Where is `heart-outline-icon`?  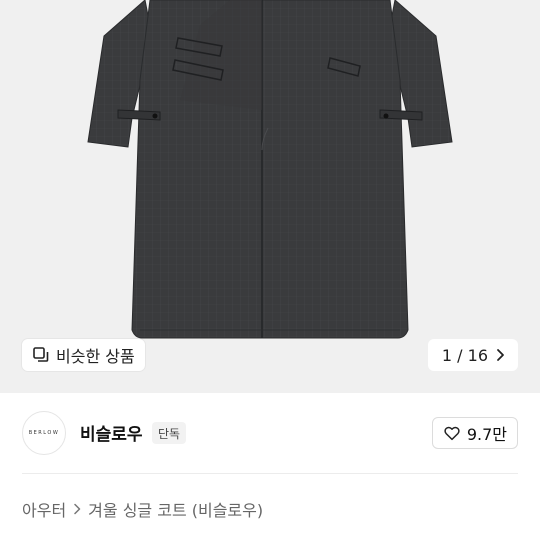 heart-outline-icon is located at coordinates (452, 433).